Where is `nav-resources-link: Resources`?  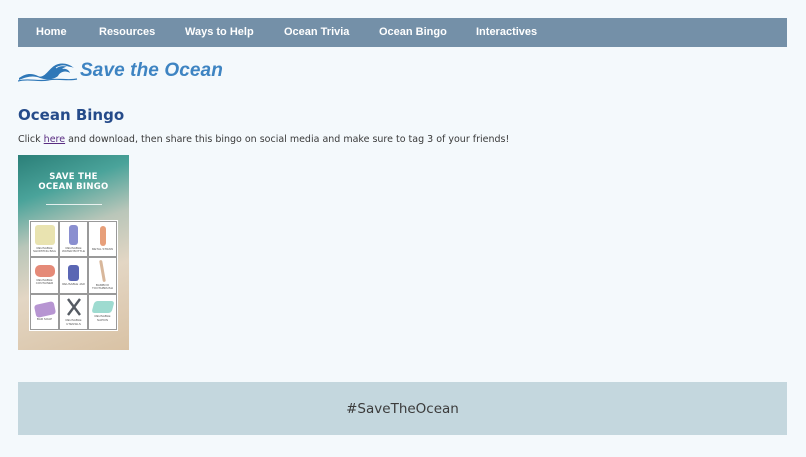
nav-resources-link: Resources is located at coordinates (127, 32).